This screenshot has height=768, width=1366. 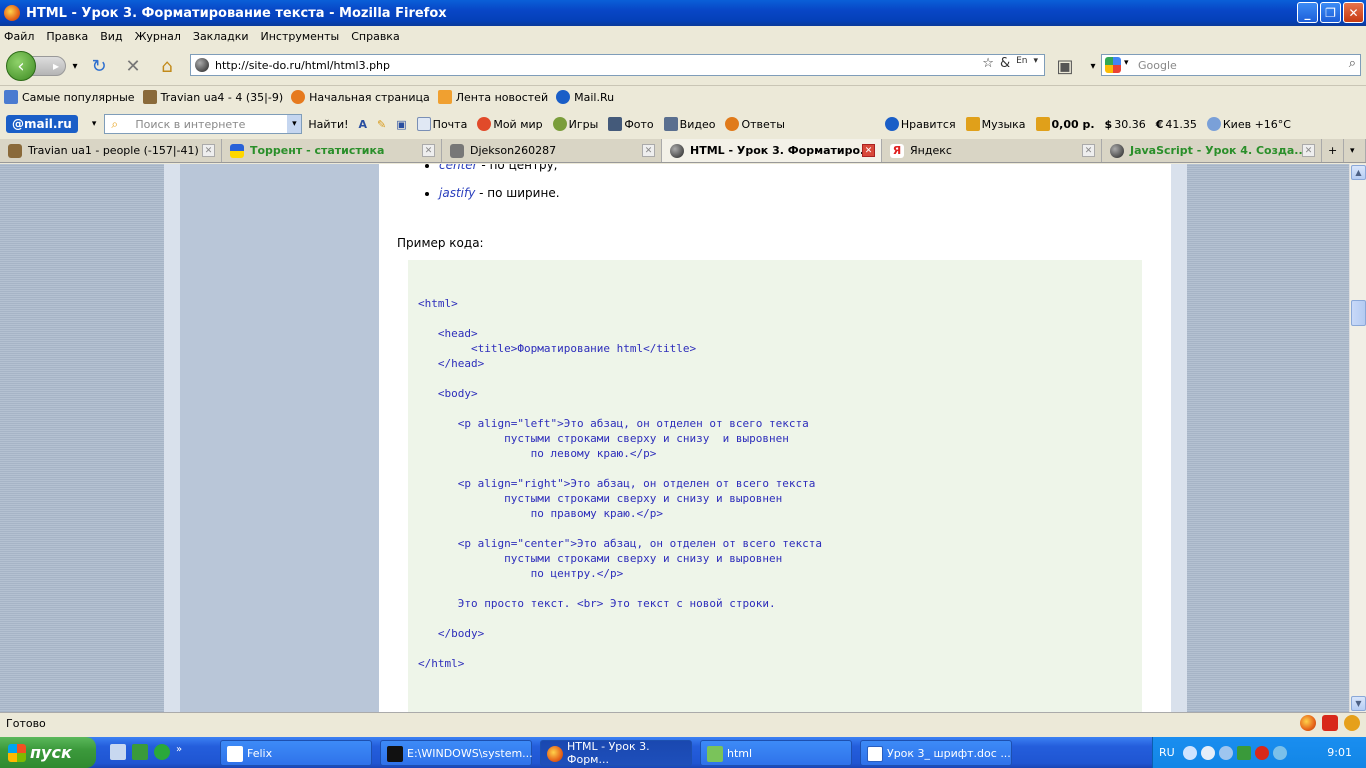 I want to click on menu-bookmarks: Закладки, so click(x=221, y=36).